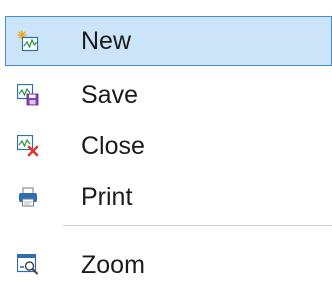  What do you see at coordinates (28, 41) in the screenshot?
I see `new-chart-icon` at bounding box center [28, 41].